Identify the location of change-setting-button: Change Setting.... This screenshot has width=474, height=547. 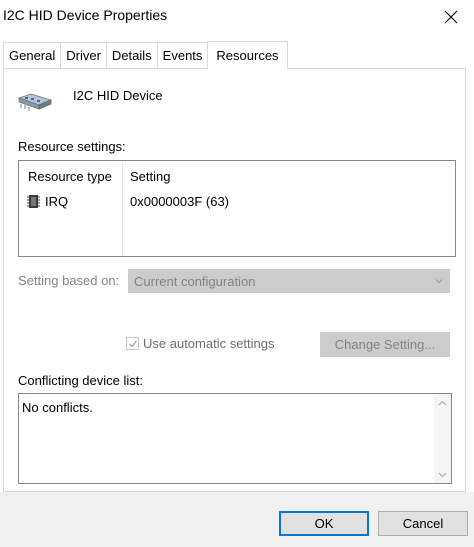
(385, 344).